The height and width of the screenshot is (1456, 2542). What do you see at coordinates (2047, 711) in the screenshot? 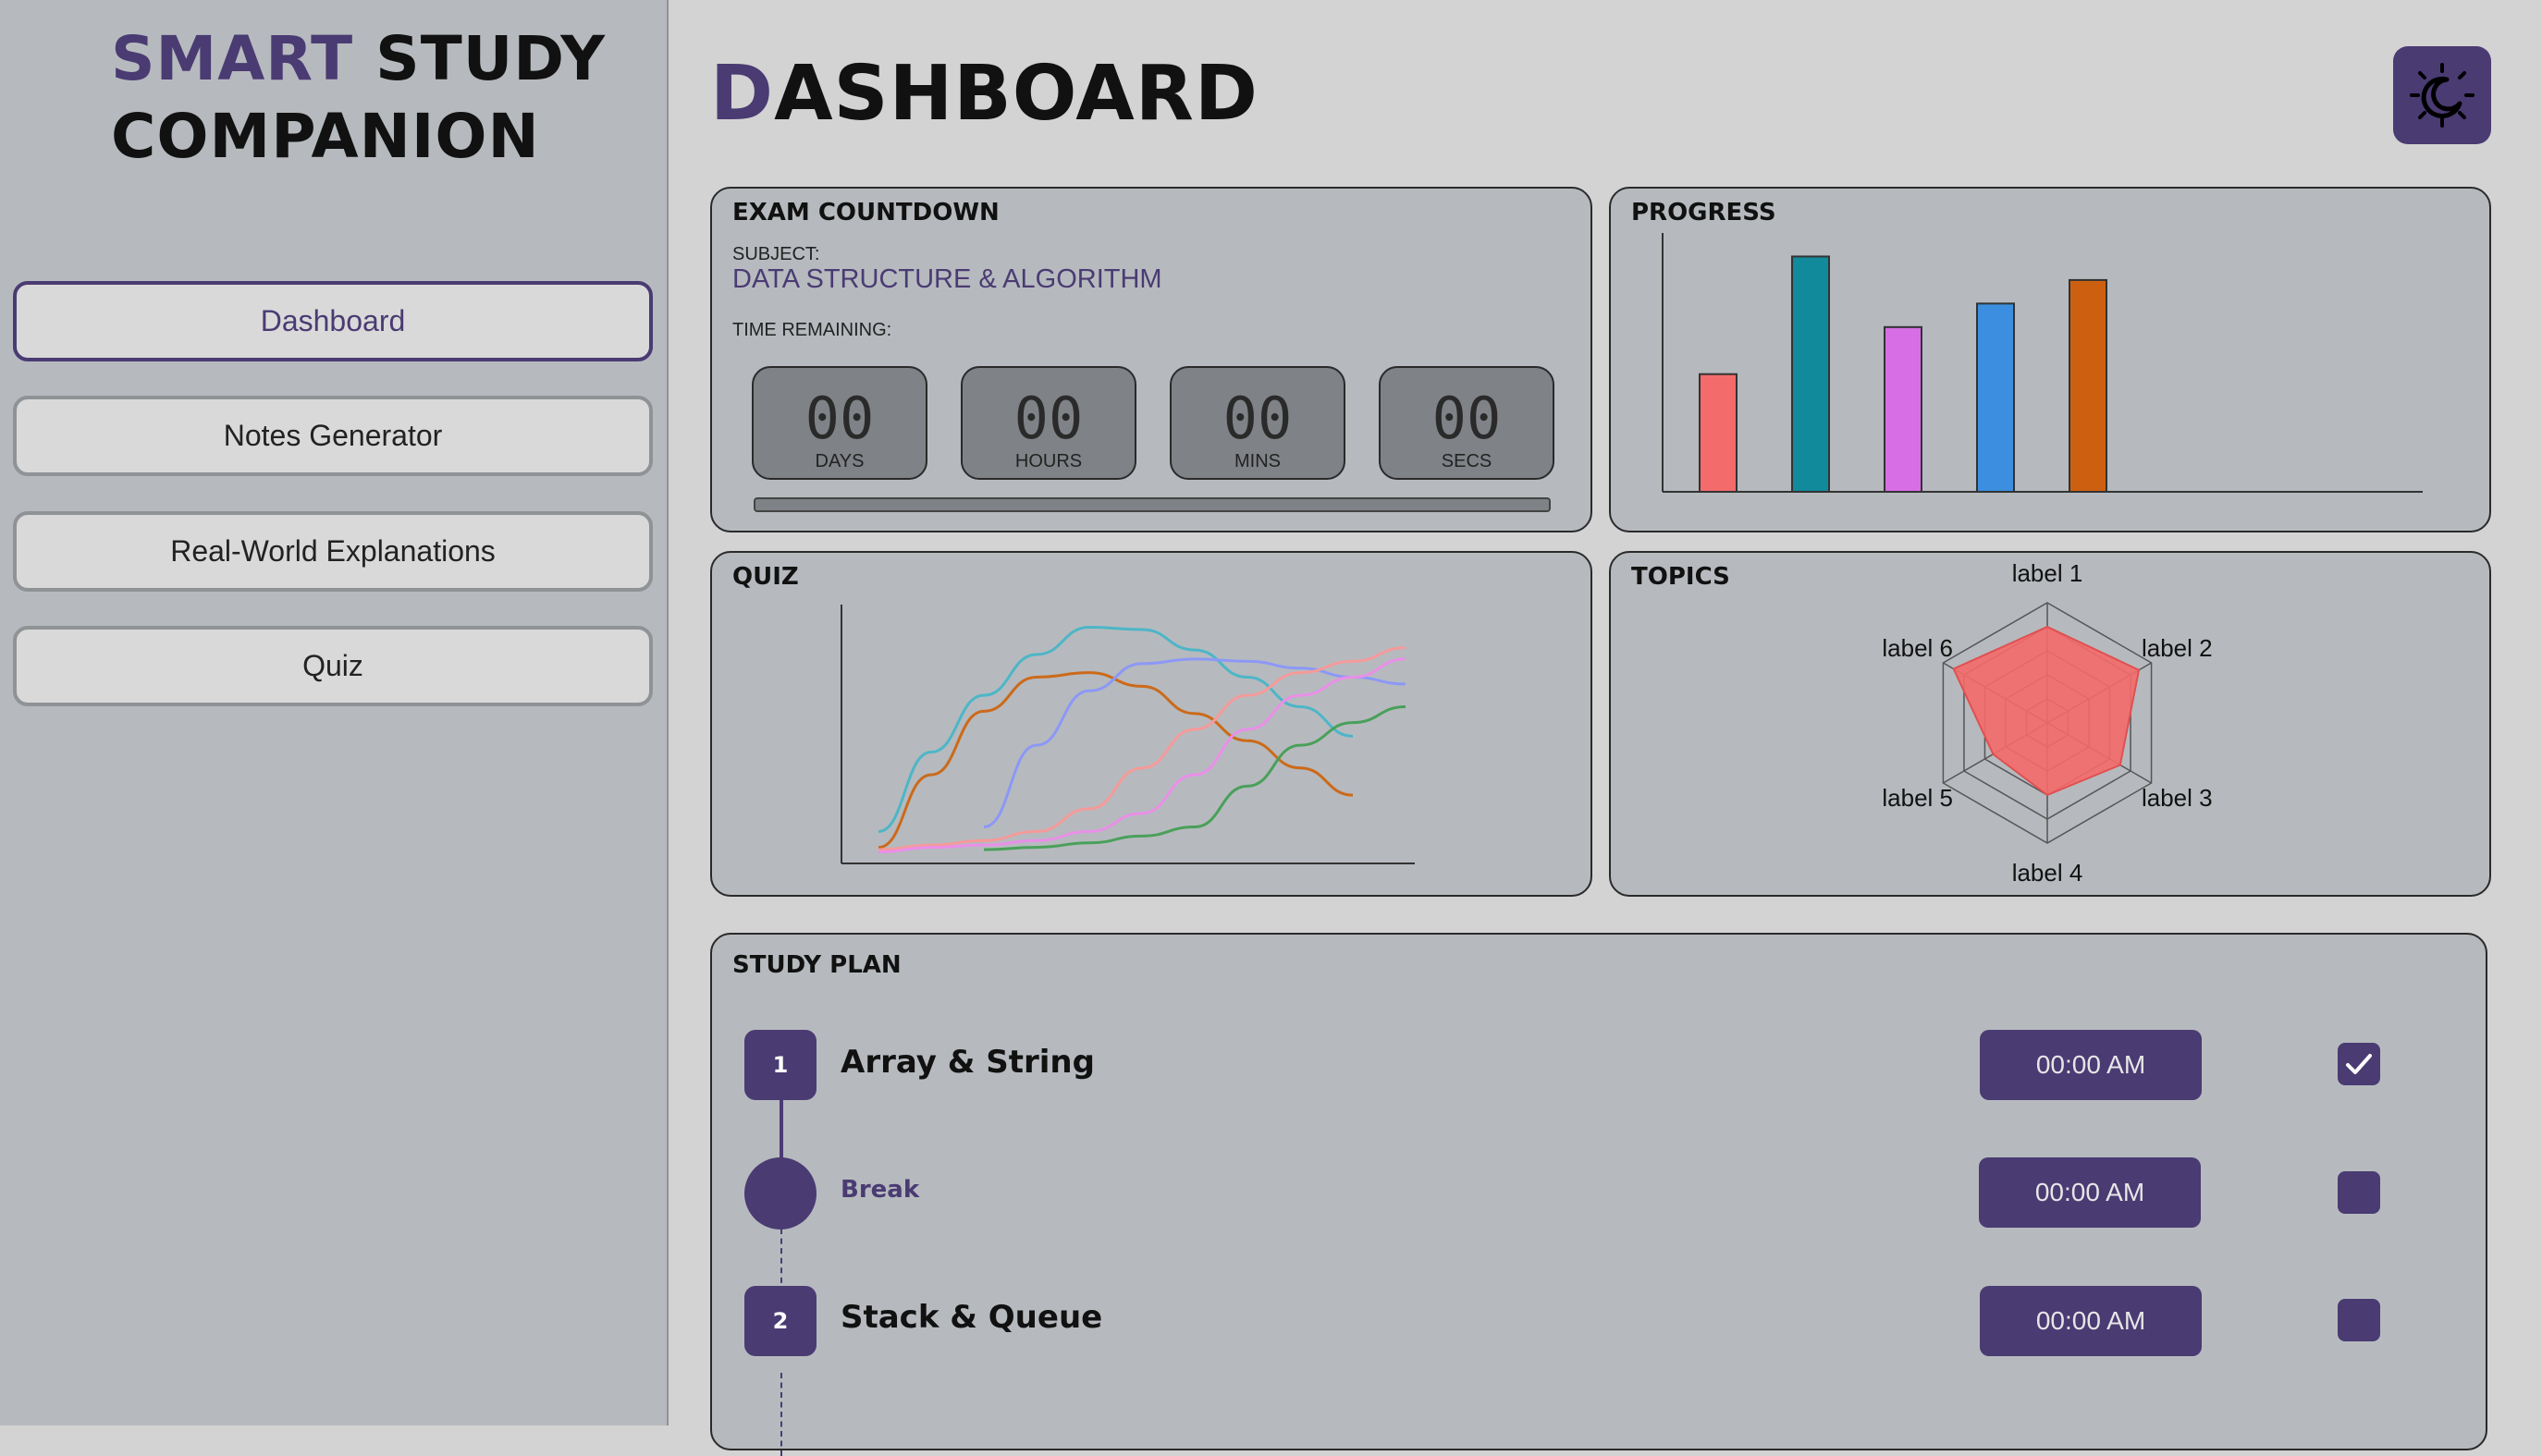
I see `radar-area` at bounding box center [2047, 711].